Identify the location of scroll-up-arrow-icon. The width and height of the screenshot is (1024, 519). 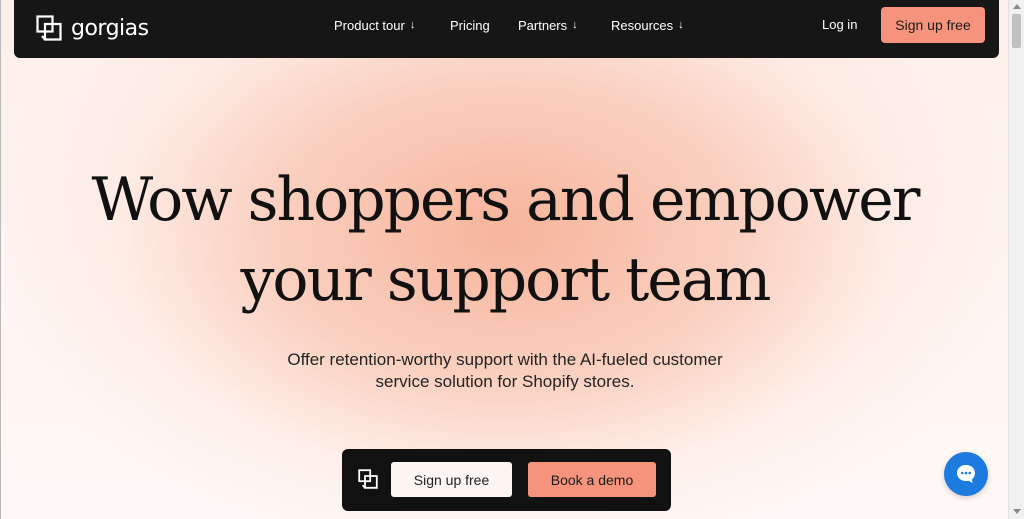
(1017, 6).